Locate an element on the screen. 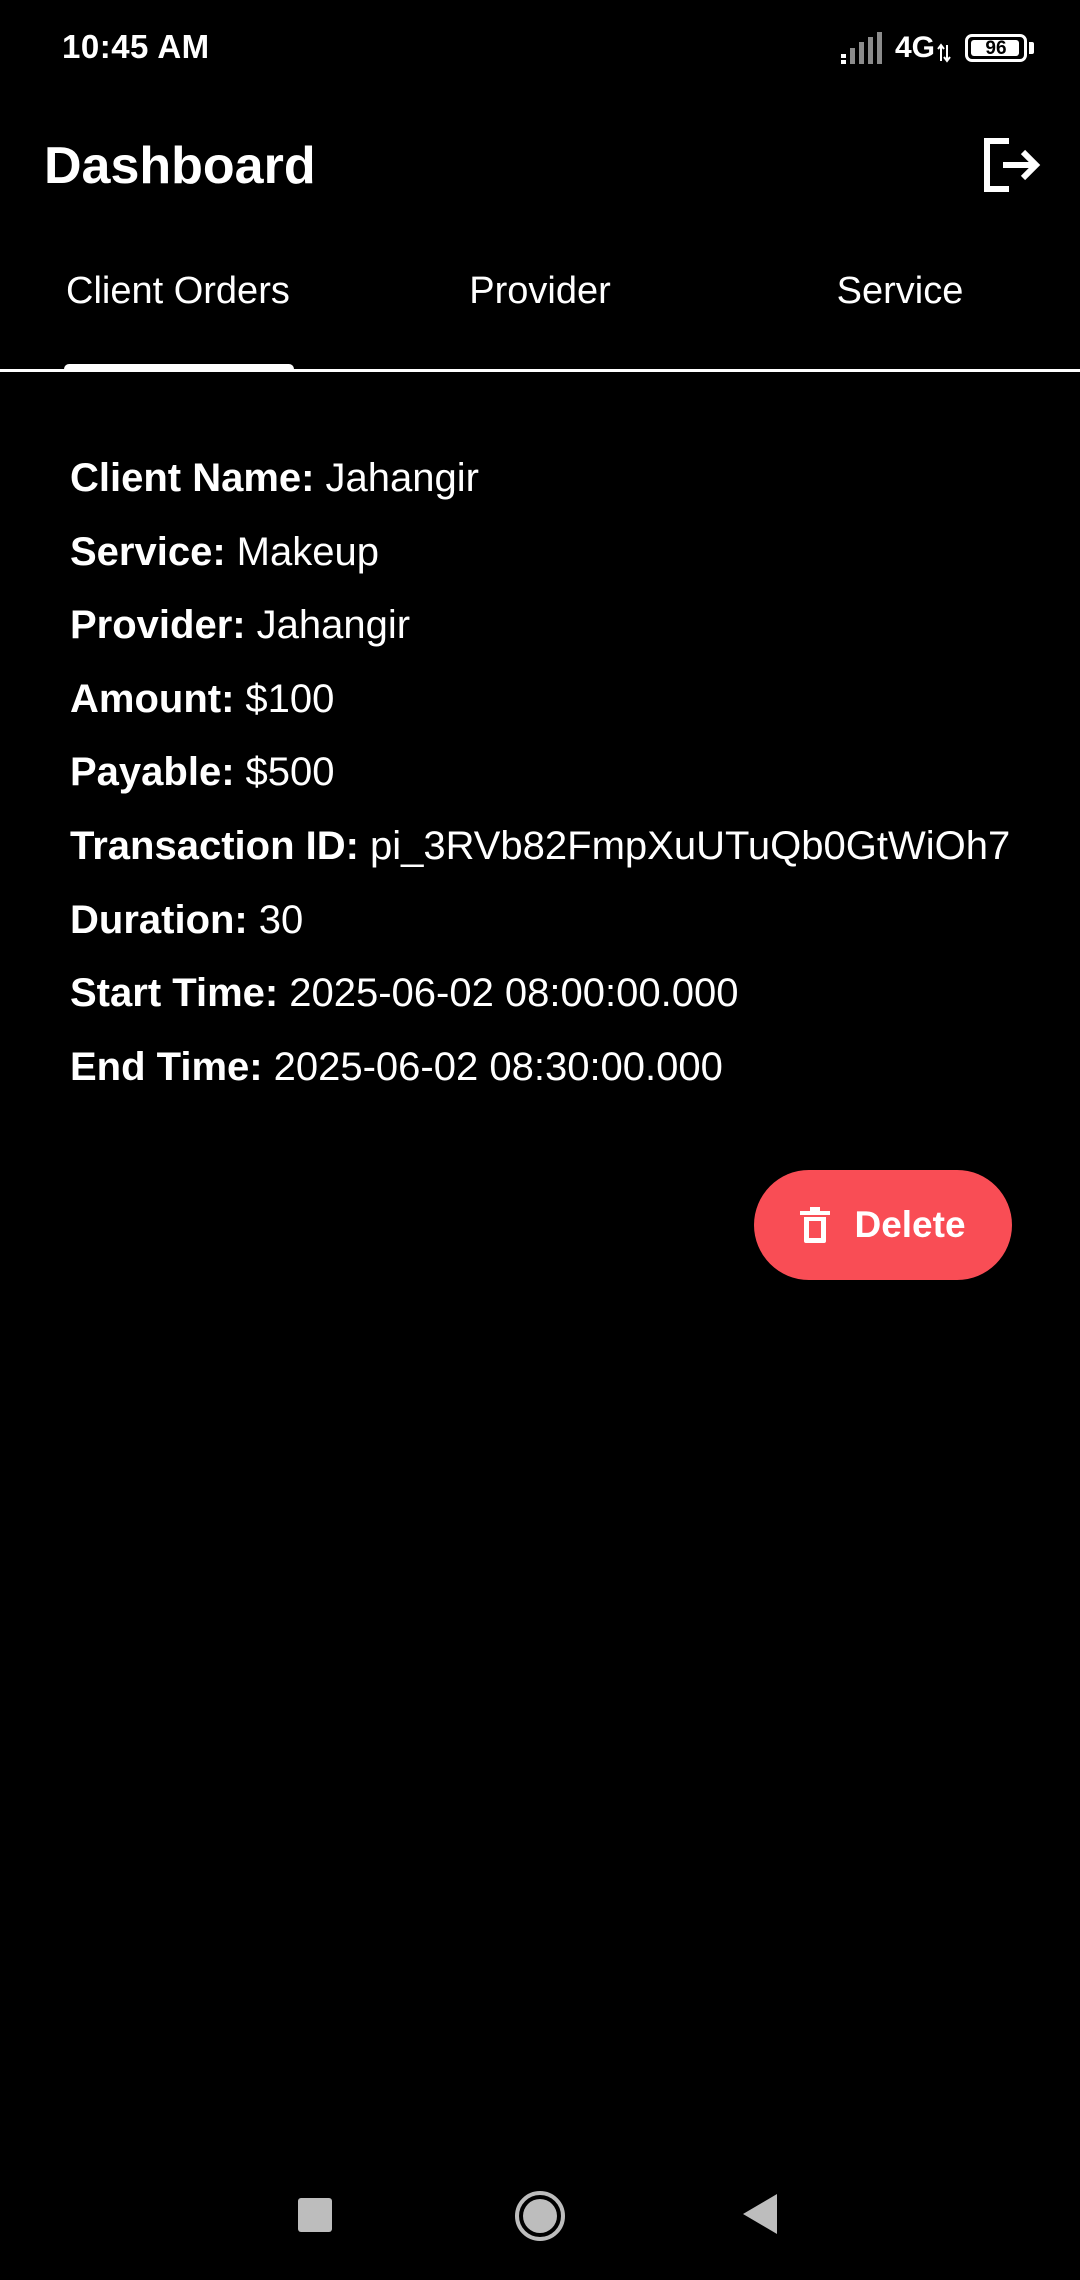 Image resolution: width=1080 pixels, height=2280 pixels. detail-row-end-time: End Time: 2025-06-02 08:30:00.000 is located at coordinates (550, 1082).